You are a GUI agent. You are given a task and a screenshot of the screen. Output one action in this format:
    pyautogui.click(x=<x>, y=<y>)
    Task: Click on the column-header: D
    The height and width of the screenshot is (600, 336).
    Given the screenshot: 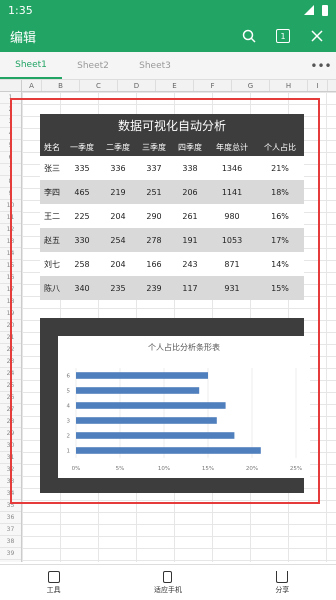 What is the action you would take?
    pyautogui.click(x=137, y=85)
    